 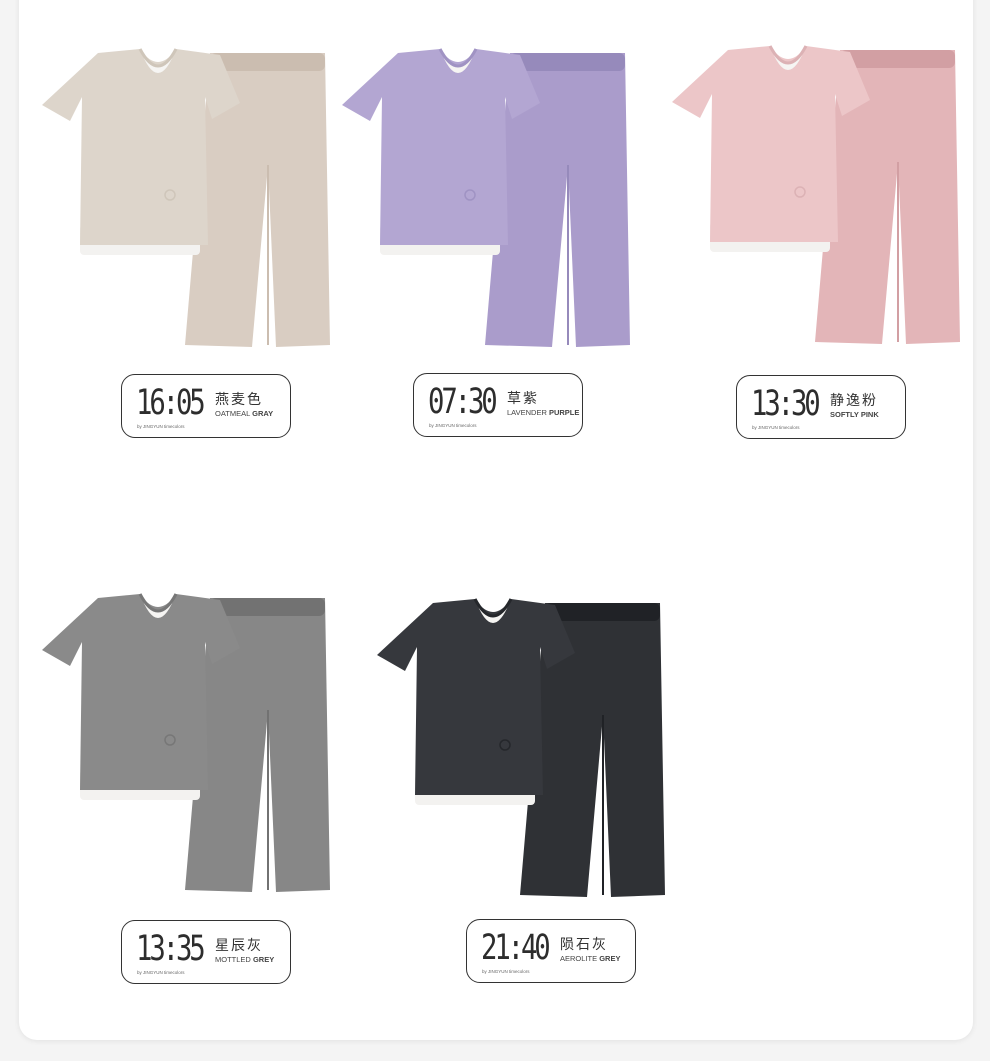 What do you see at coordinates (171, 949) in the screenshot?
I see `time-text: 13:35` at bounding box center [171, 949].